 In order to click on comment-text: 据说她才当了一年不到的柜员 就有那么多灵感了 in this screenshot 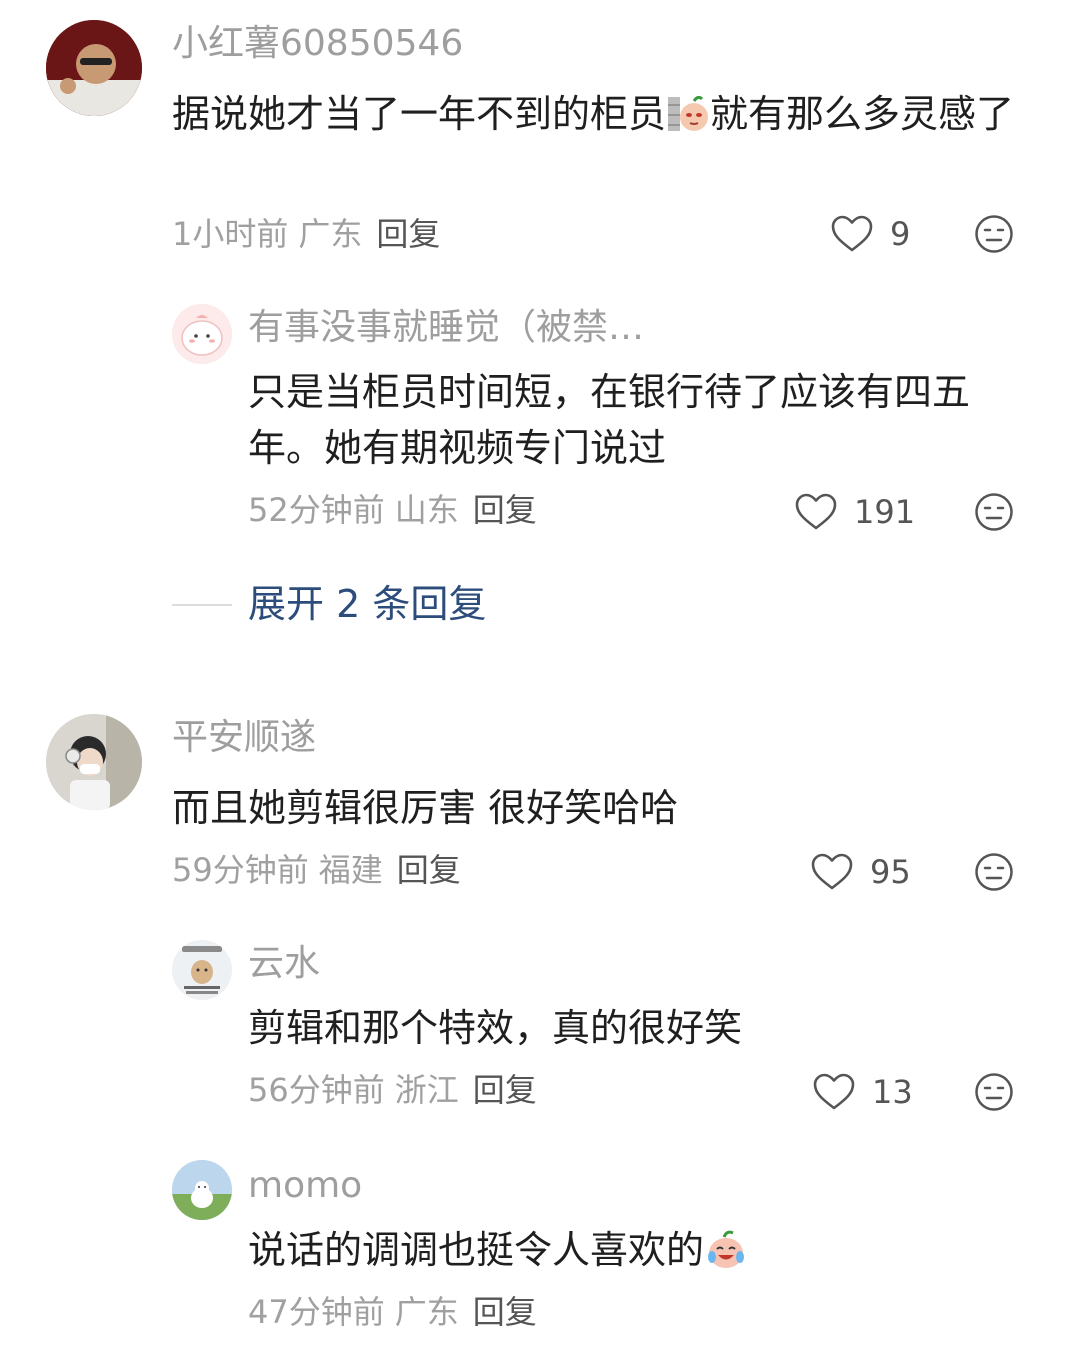, I will do `click(602, 114)`.